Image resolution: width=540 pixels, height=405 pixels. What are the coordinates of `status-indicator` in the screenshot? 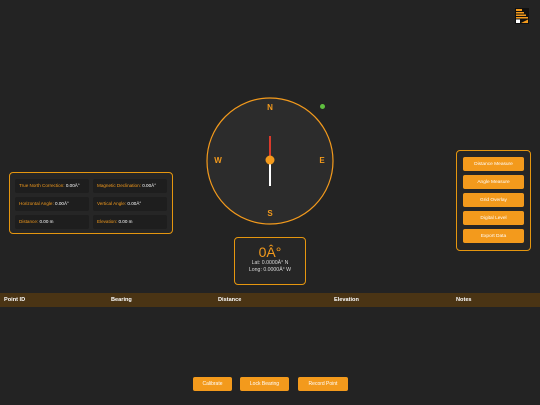 It's located at (322, 106).